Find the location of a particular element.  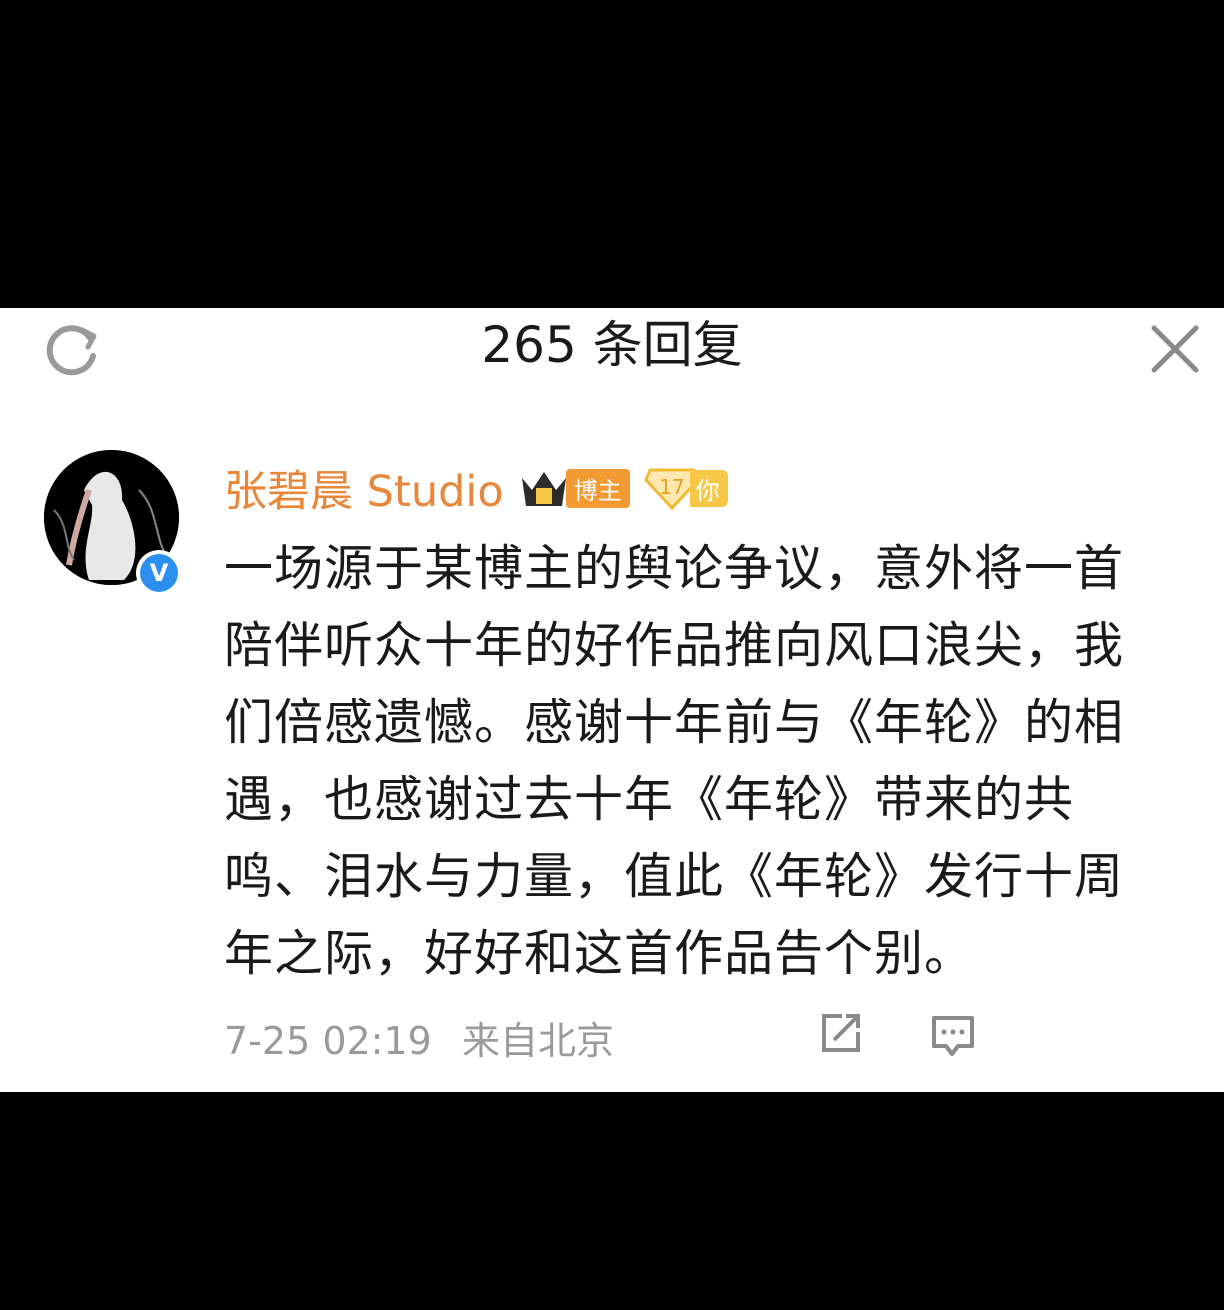

fan-level-badge: 17 你 is located at coordinates (685, 488).